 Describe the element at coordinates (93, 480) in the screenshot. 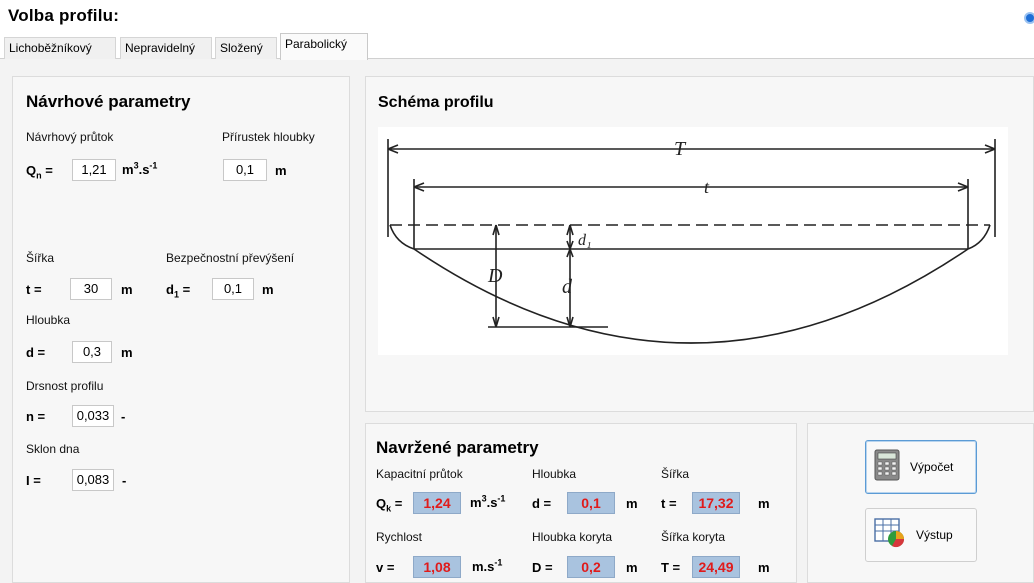

I see `slope-input: 0,083` at that location.